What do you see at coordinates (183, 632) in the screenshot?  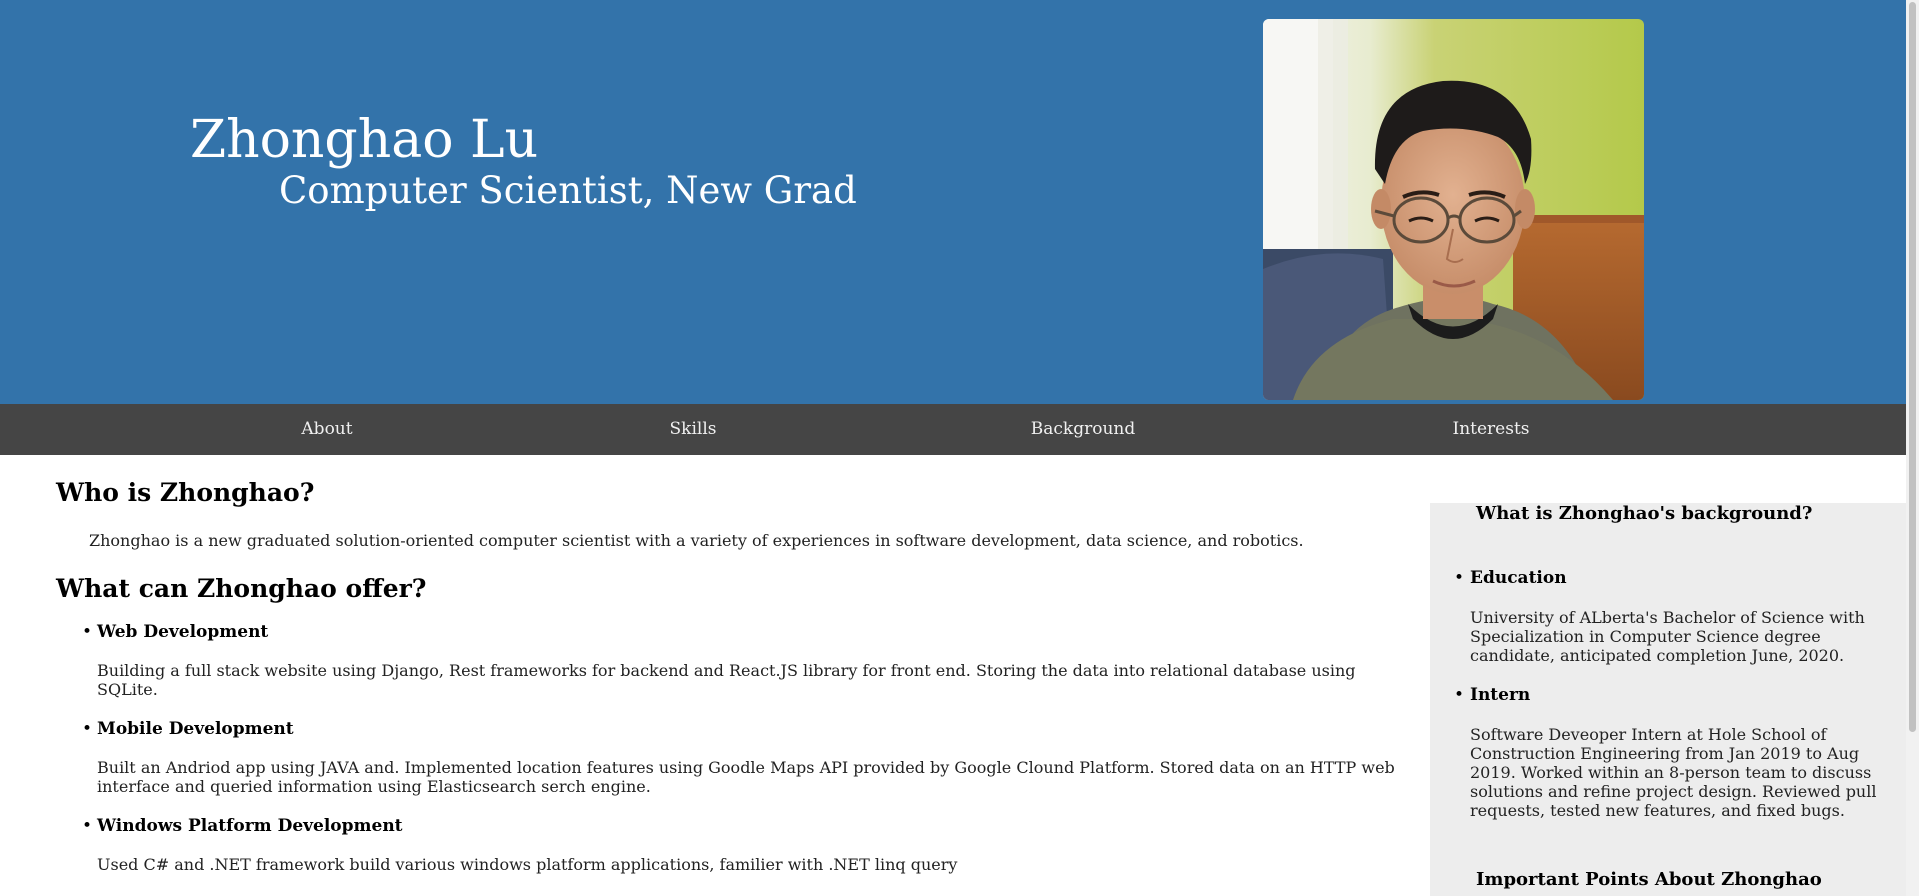 I see `offer-title: Web Development` at bounding box center [183, 632].